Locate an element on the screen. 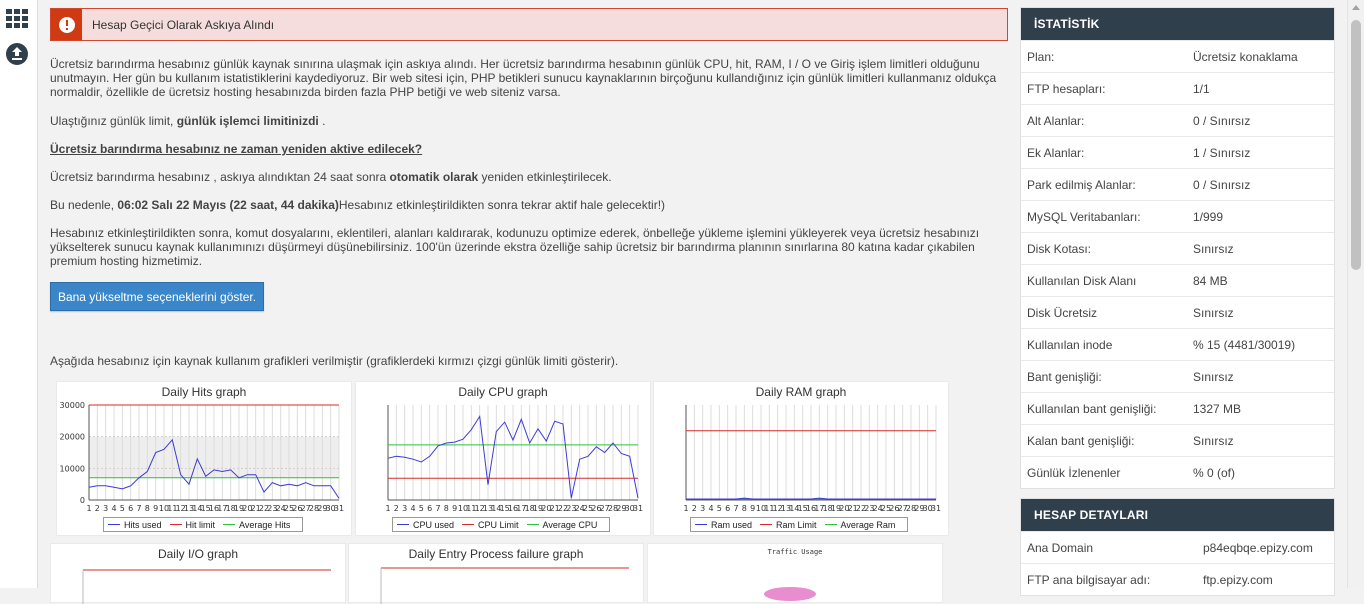  traffic-usage-chart is located at coordinates (790, 594).